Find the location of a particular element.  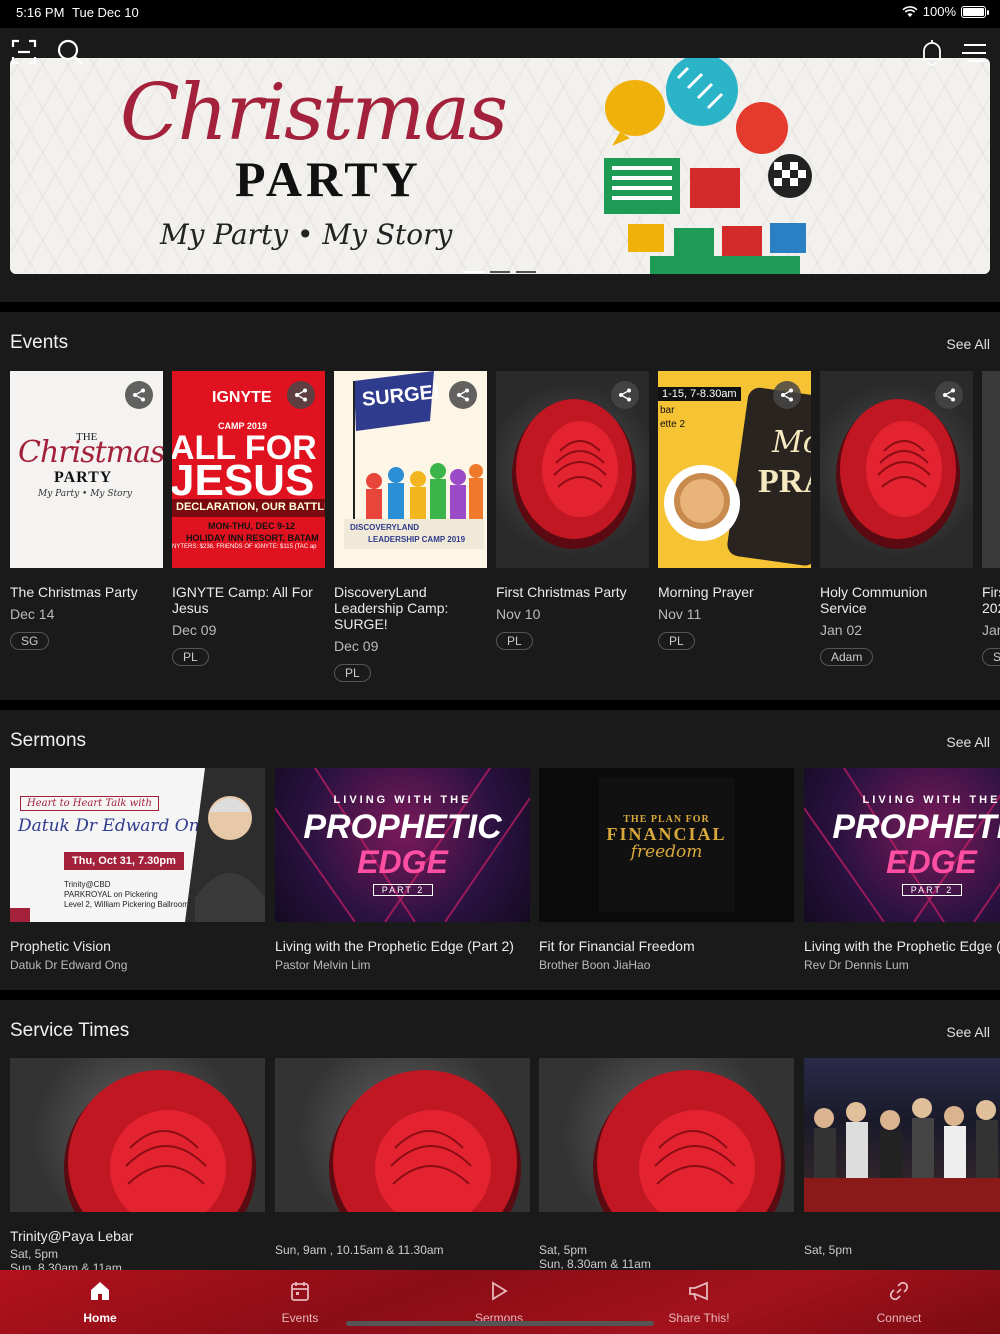

tab-label: Connect is located at coordinates (899, 1318).